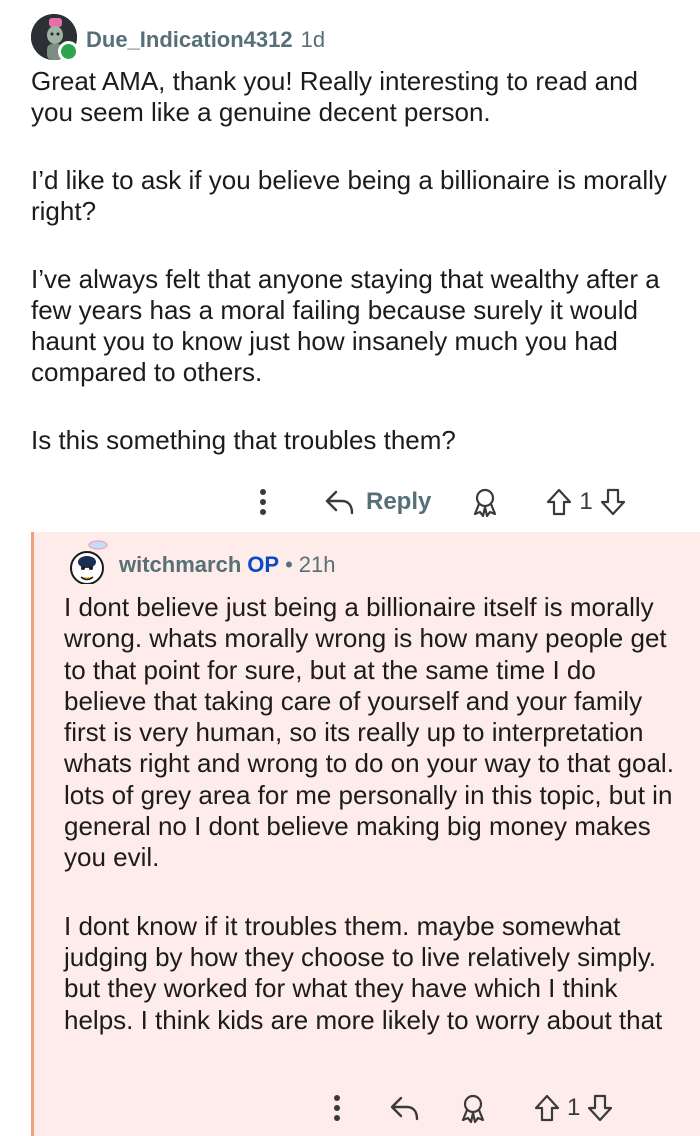  I want to click on reply-button: Reply, so click(377, 502).